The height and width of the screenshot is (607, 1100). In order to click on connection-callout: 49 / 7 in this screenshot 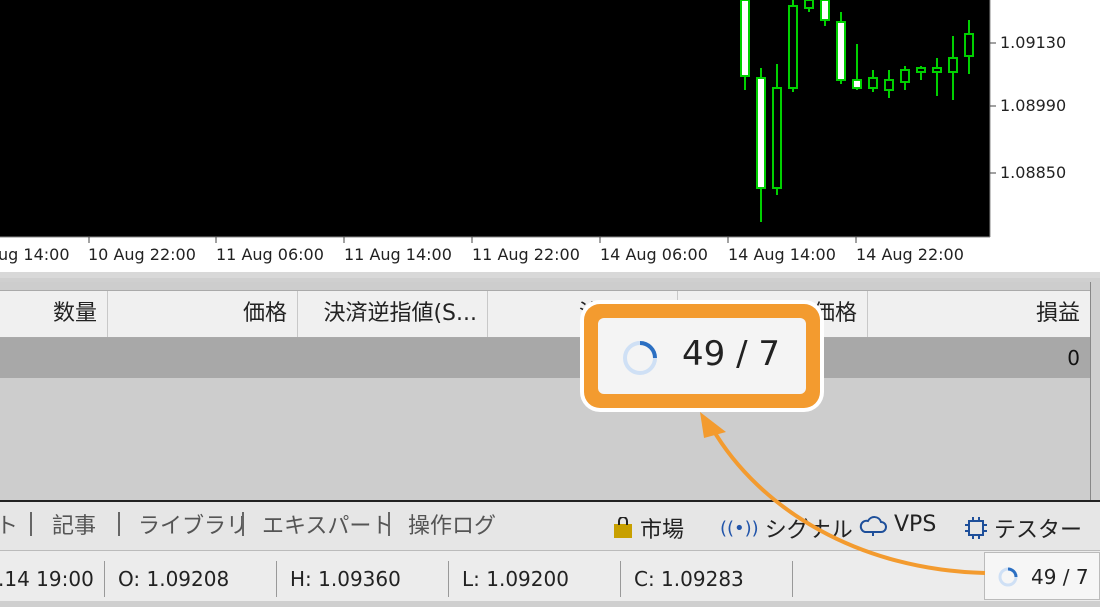, I will do `click(702, 356)`.